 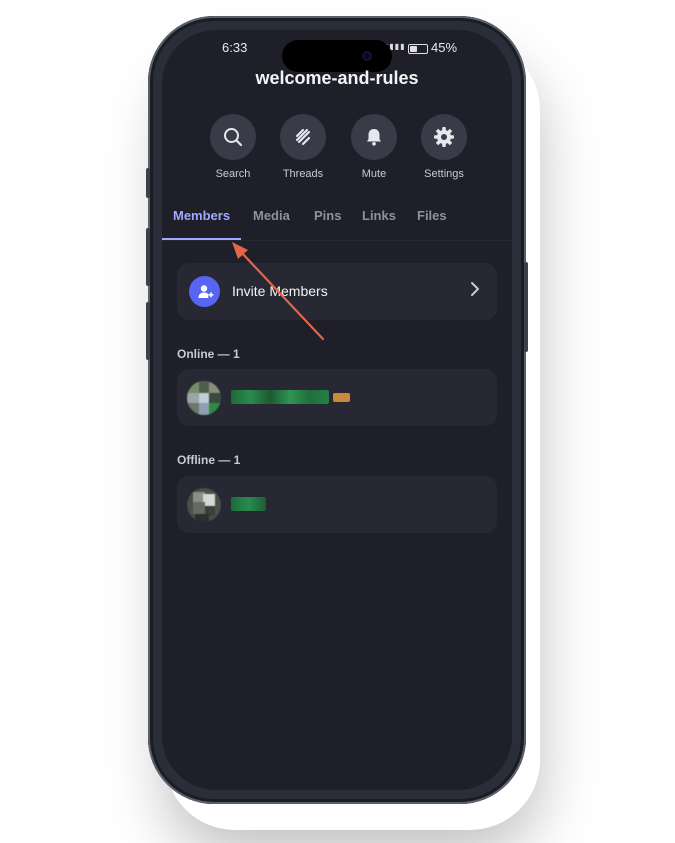 What do you see at coordinates (327, 215) in the screenshot?
I see `tab-pins: Pins` at bounding box center [327, 215].